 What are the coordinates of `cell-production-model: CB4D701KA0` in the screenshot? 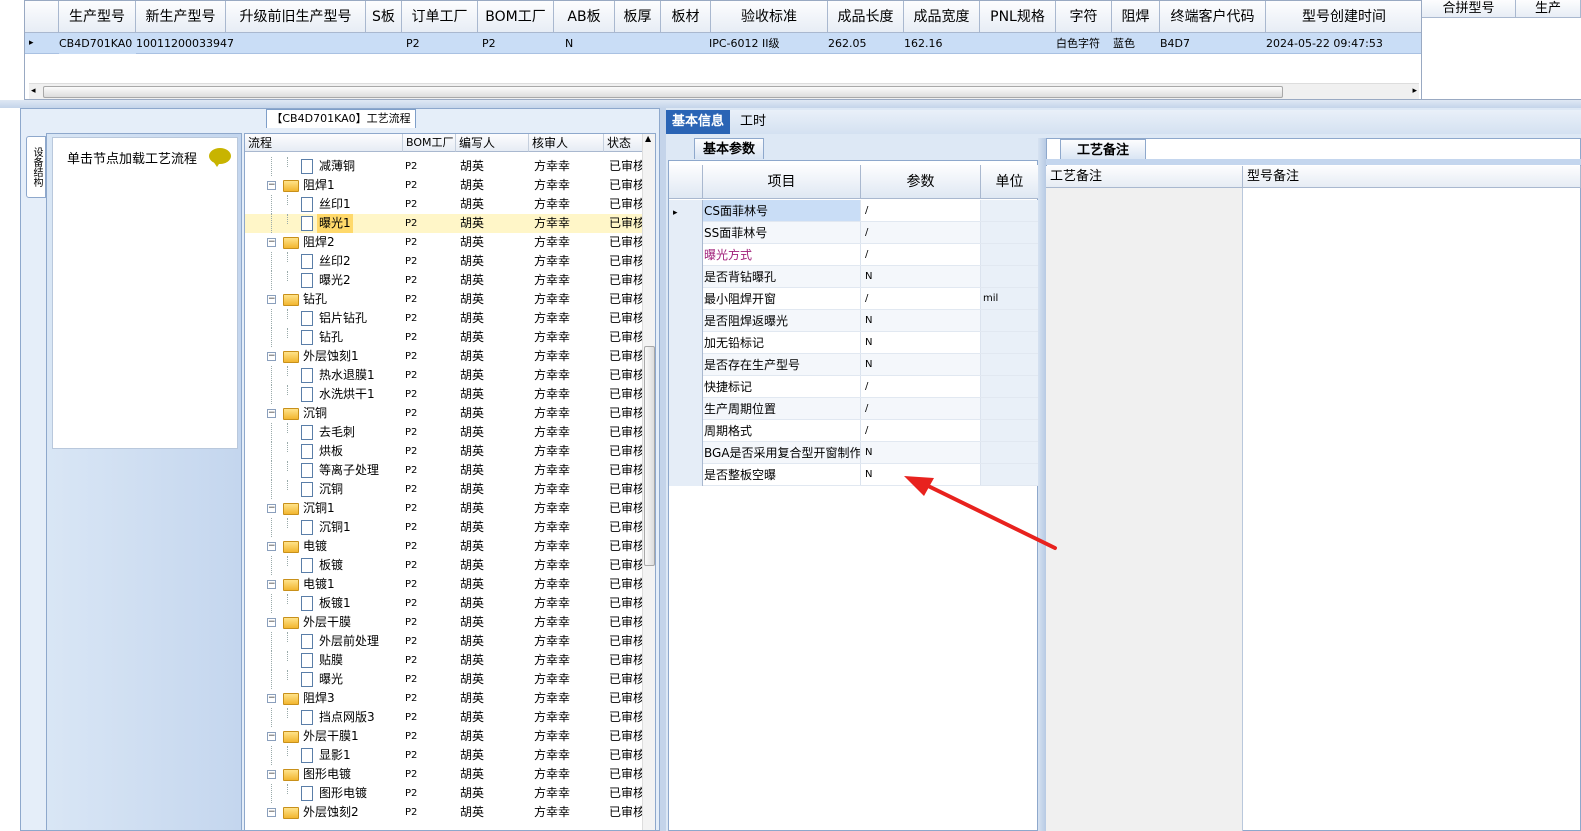 It's located at (97, 43).